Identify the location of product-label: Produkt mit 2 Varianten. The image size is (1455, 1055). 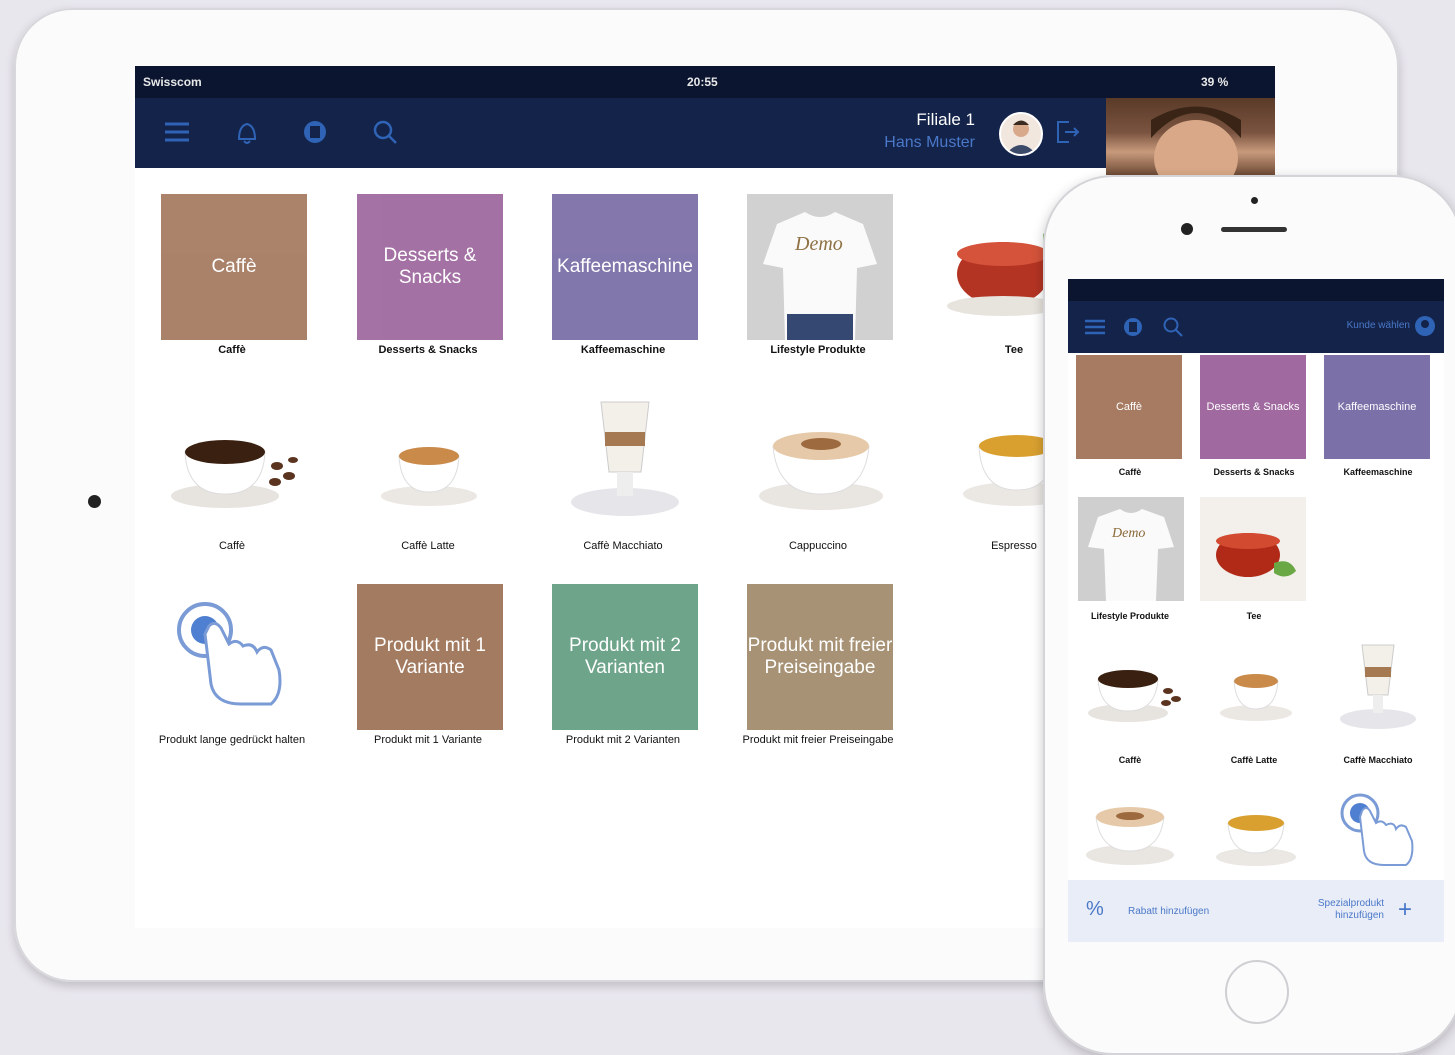
(623, 740).